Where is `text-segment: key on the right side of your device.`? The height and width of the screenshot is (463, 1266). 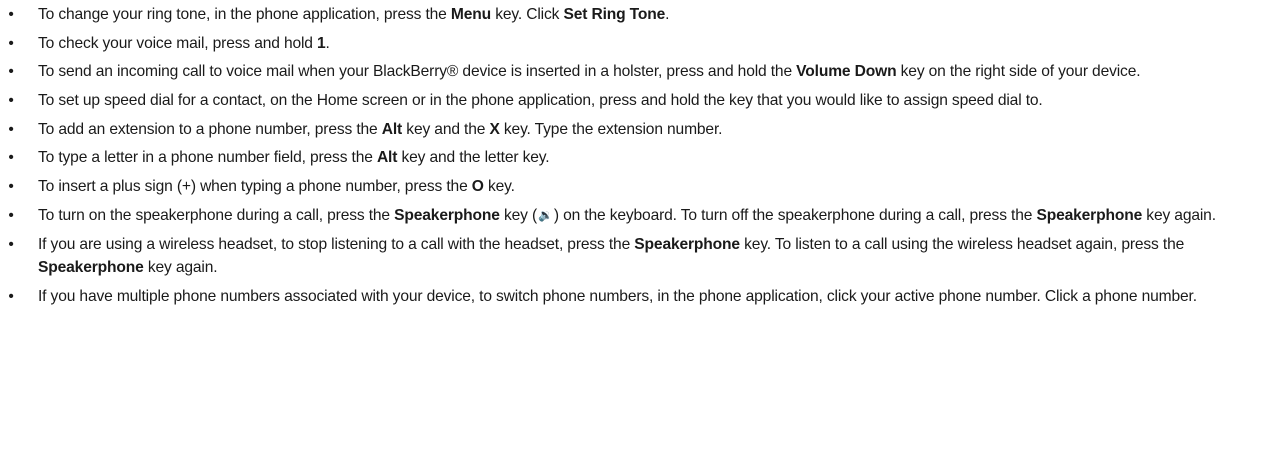 text-segment: key on the right side of your device. is located at coordinates (1018, 72).